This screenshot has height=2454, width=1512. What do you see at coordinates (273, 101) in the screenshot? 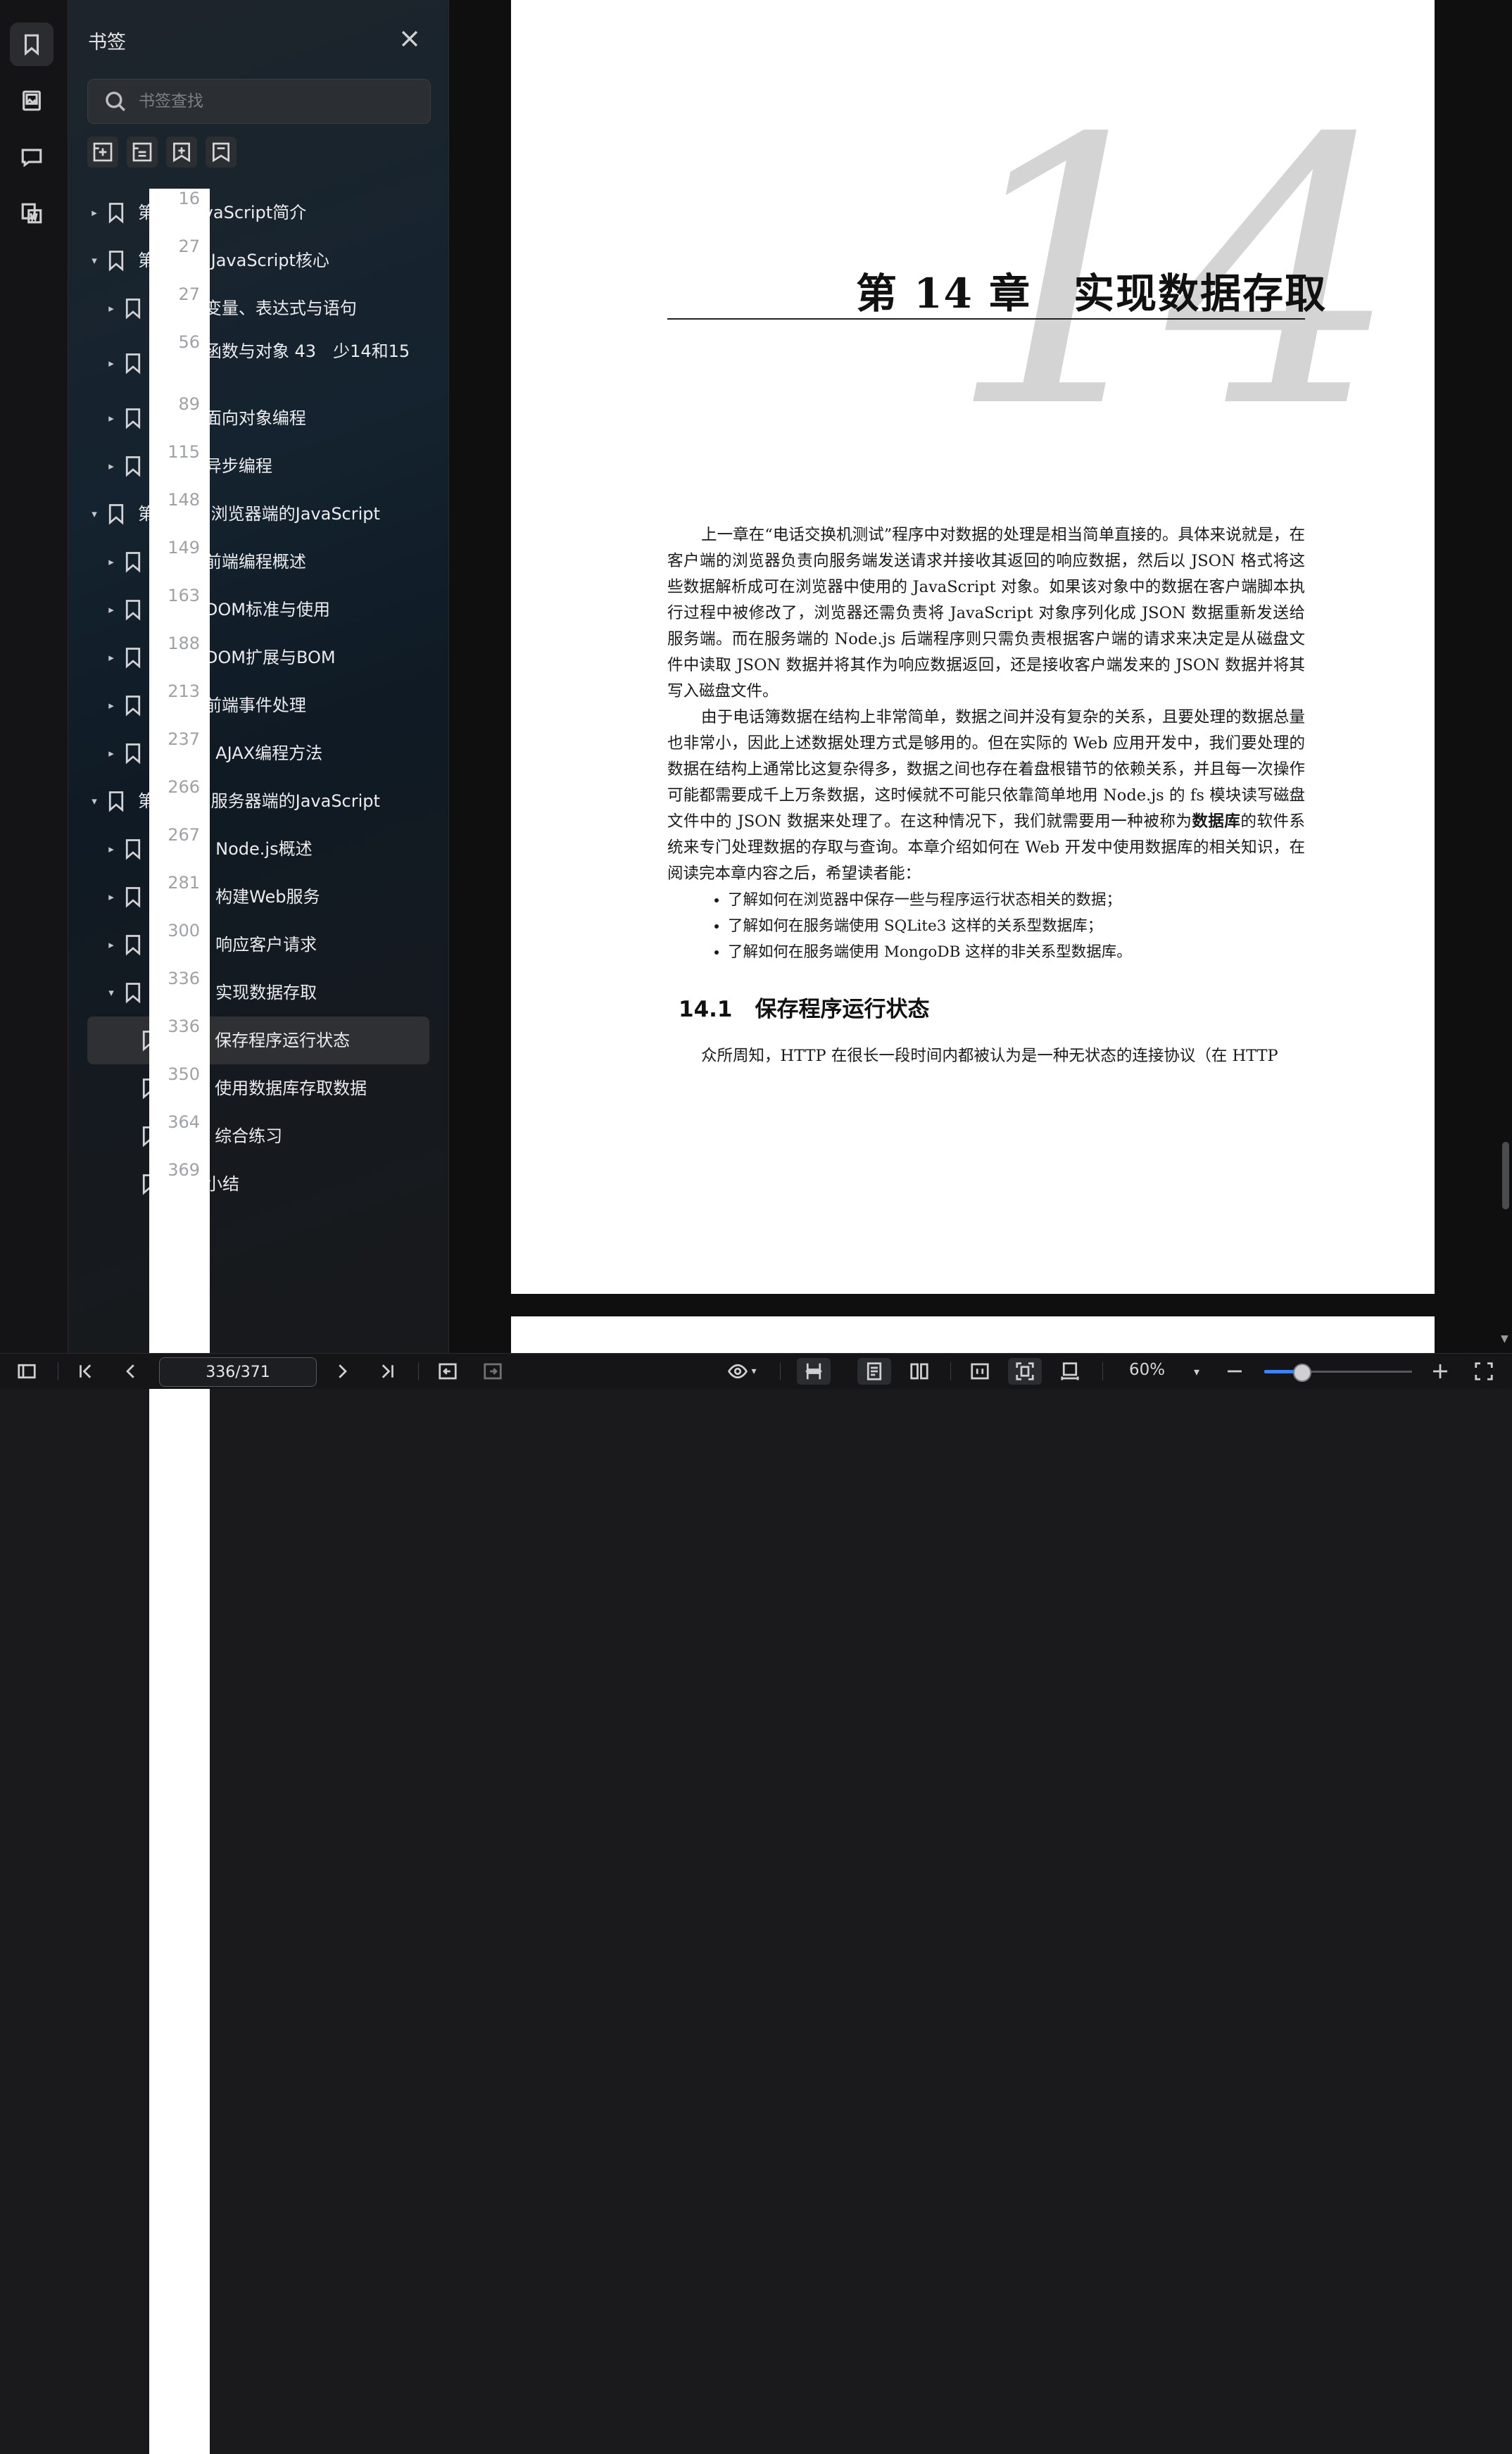
I see `bookmark-search-input` at bounding box center [273, 101].